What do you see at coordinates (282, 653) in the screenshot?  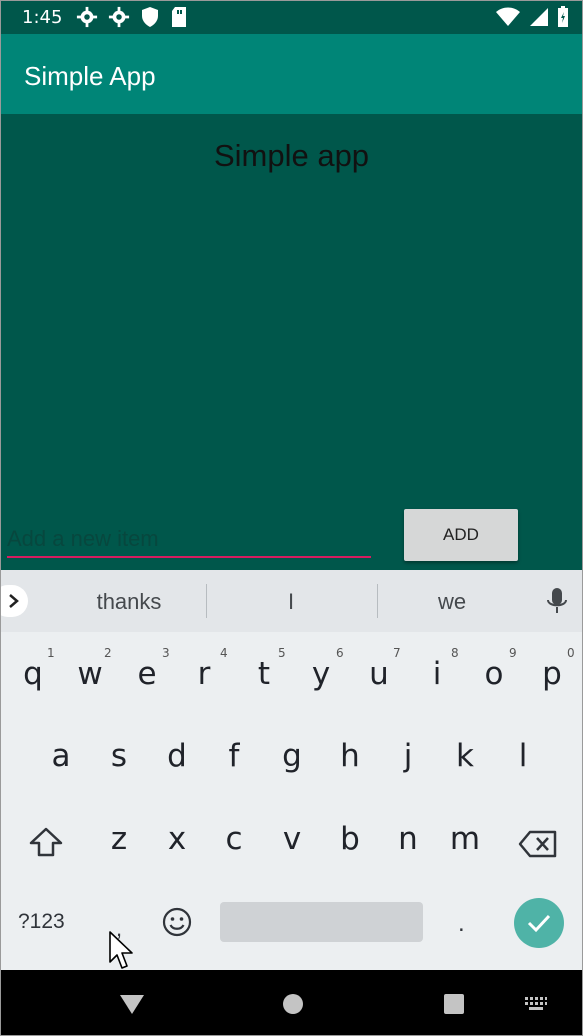 I see `key-hint: 5` at bounding box center [282, 653].